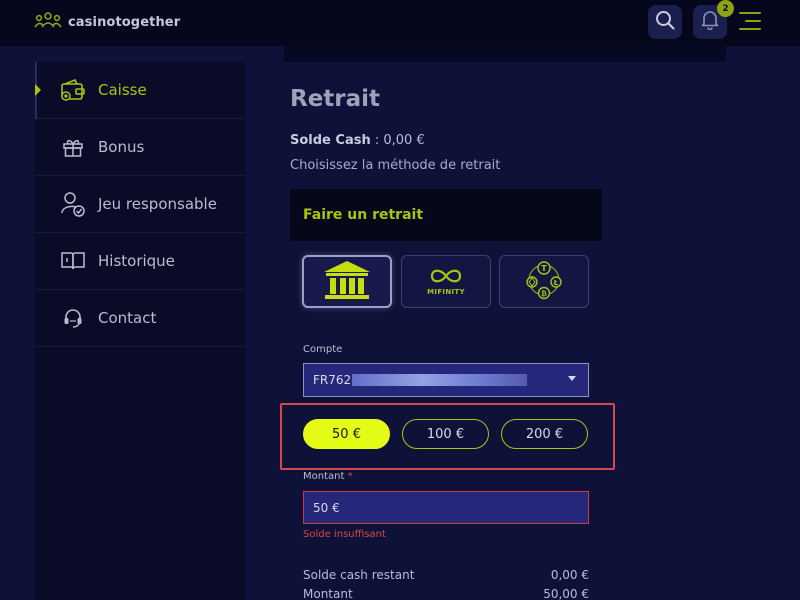 The height and width of the screenshot is (600, 800). Describe the element at coordinates (157, 204) in the screenshot. I see `sidebar-item-label: Jeu responsable` at that location.